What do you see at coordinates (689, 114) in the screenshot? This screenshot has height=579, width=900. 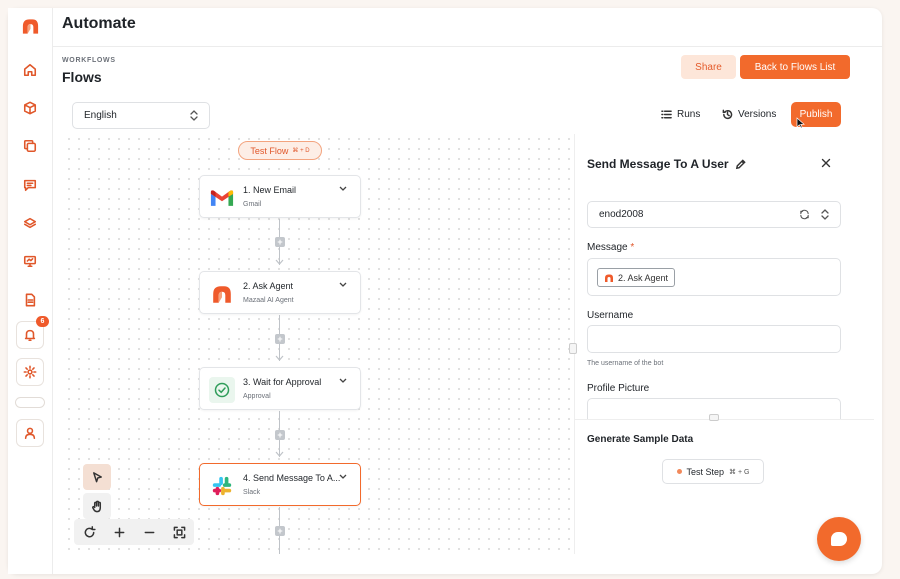 I see `runs-label: Runs` at bounding box center [689, 114].